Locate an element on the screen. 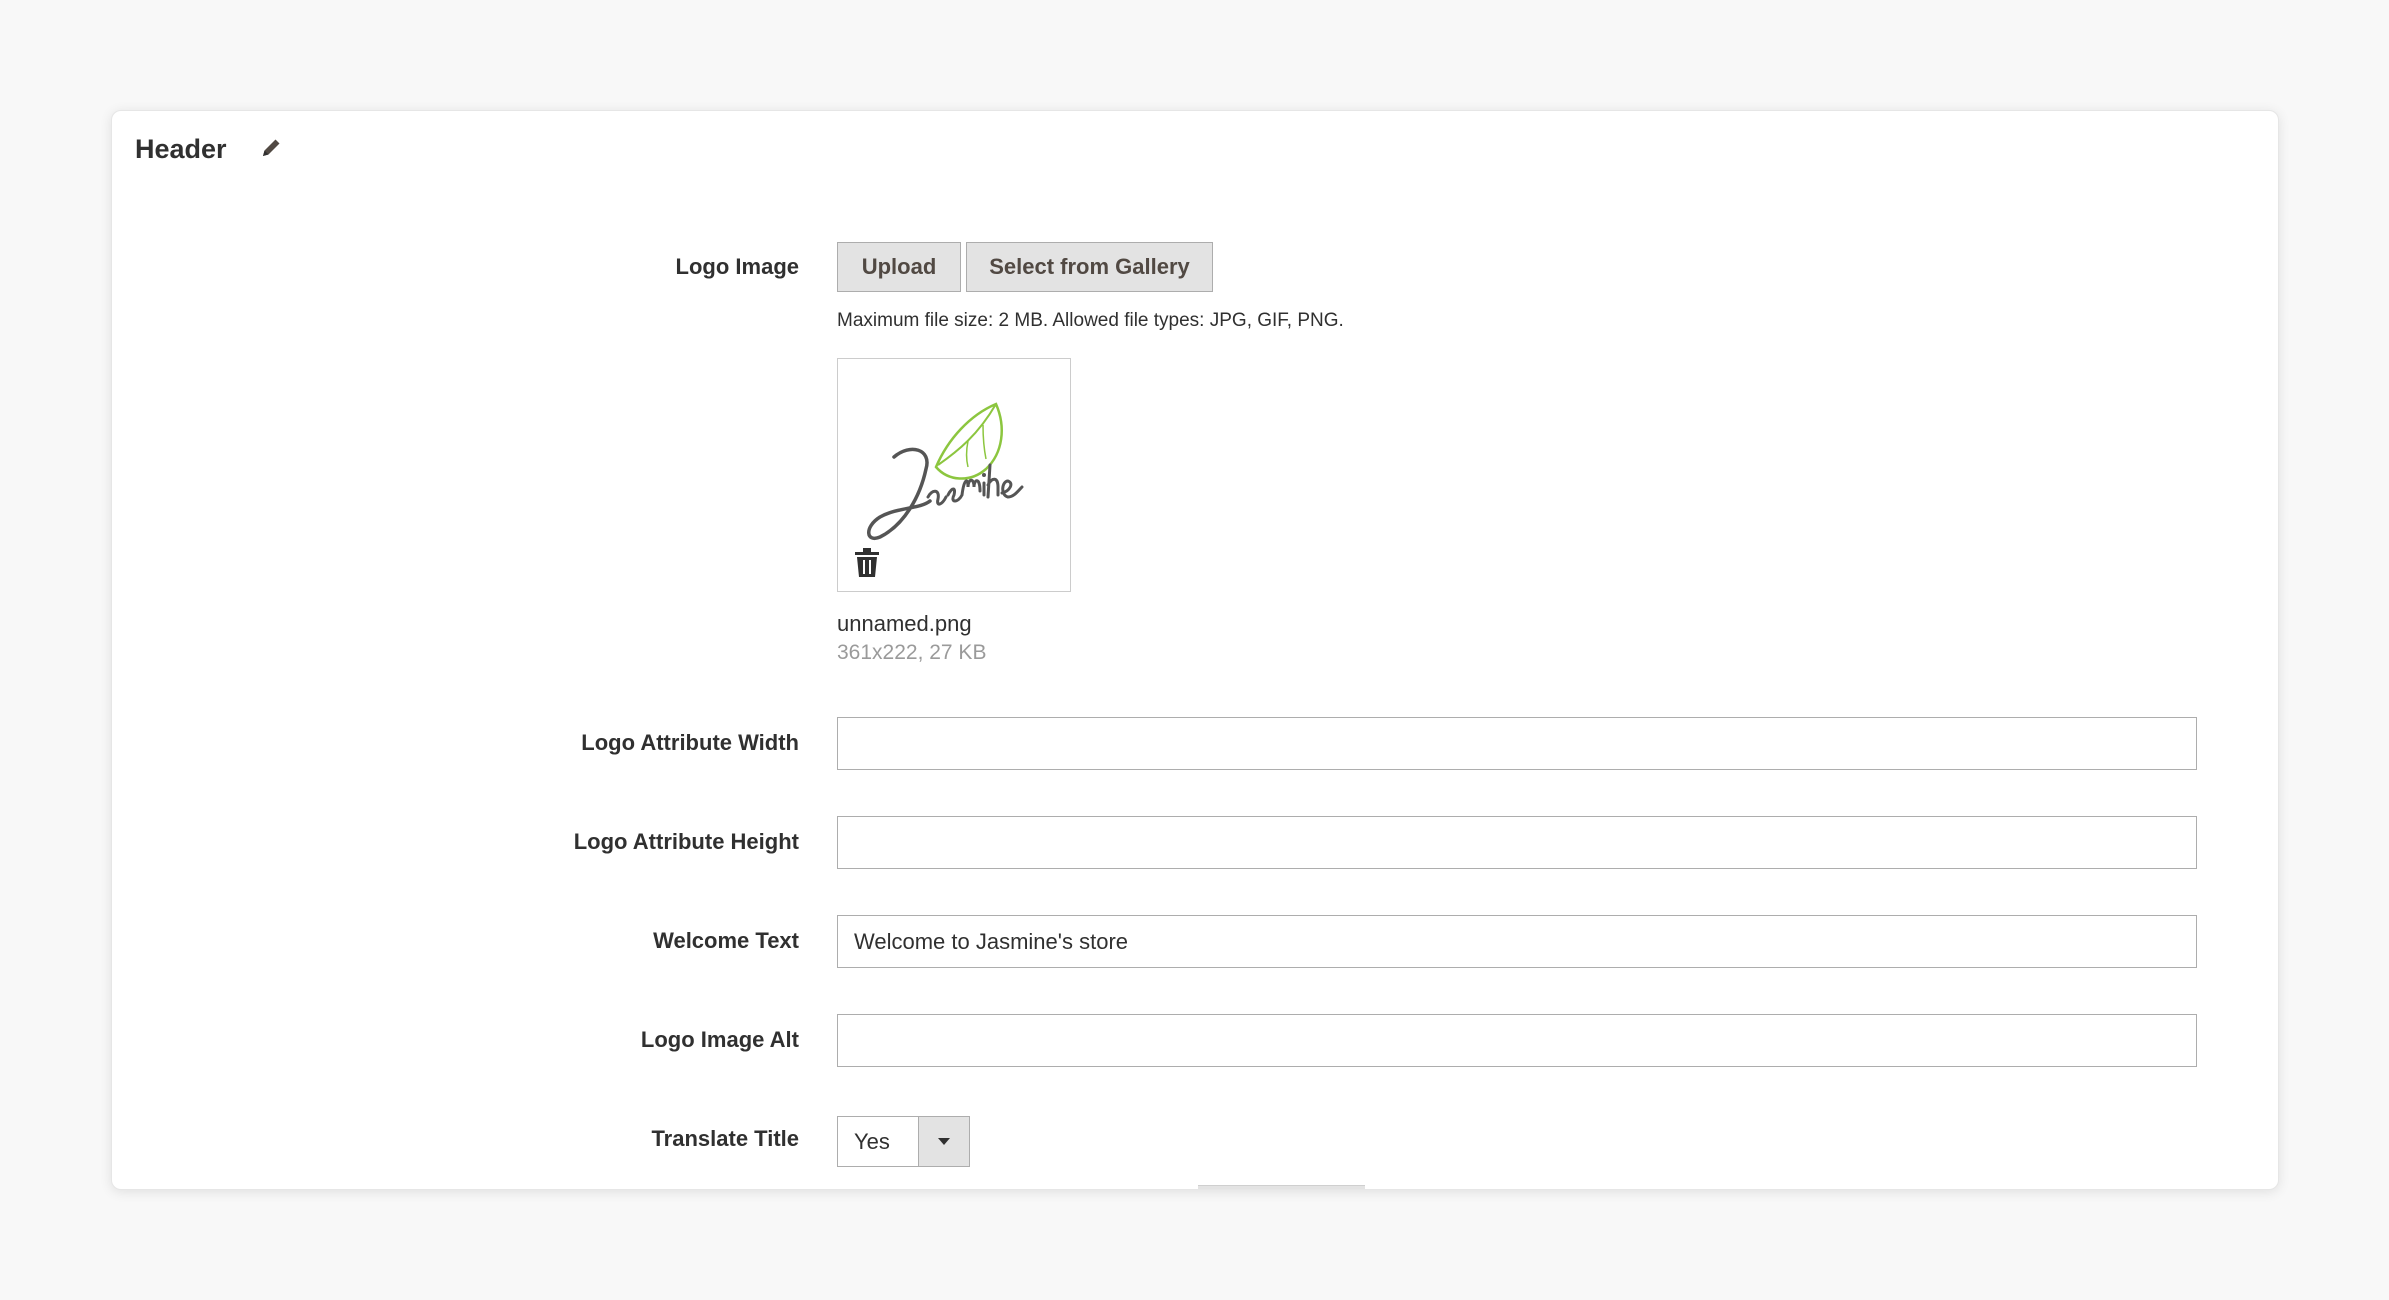  file-dimensions-size: 361x222, 27 KB is located at coordinates (912, 652).